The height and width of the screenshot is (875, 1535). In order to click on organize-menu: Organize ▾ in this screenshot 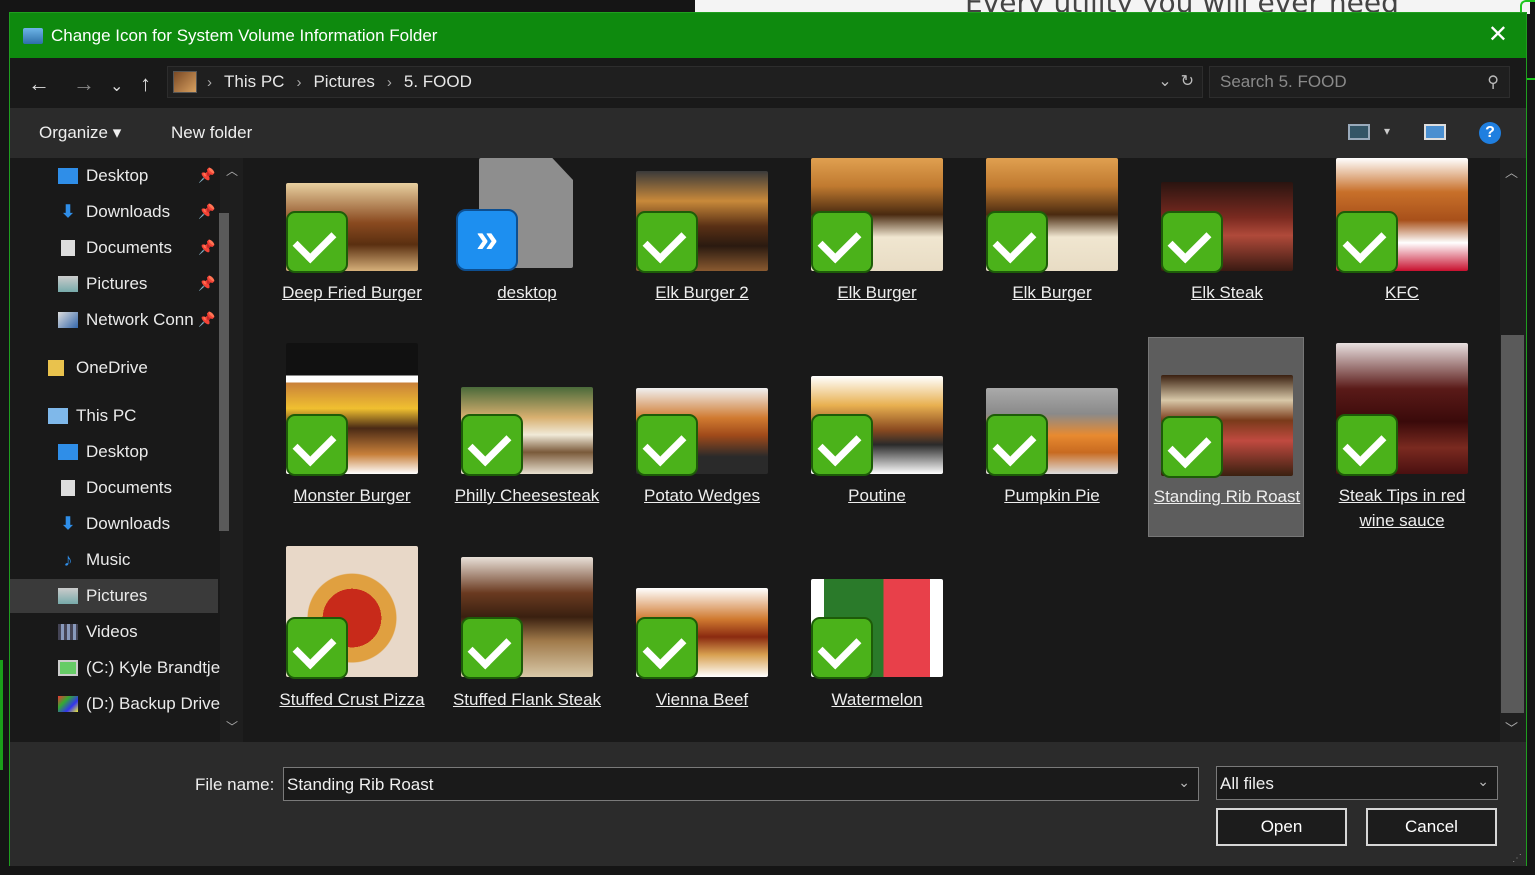, I will do `click(80, 133)`.